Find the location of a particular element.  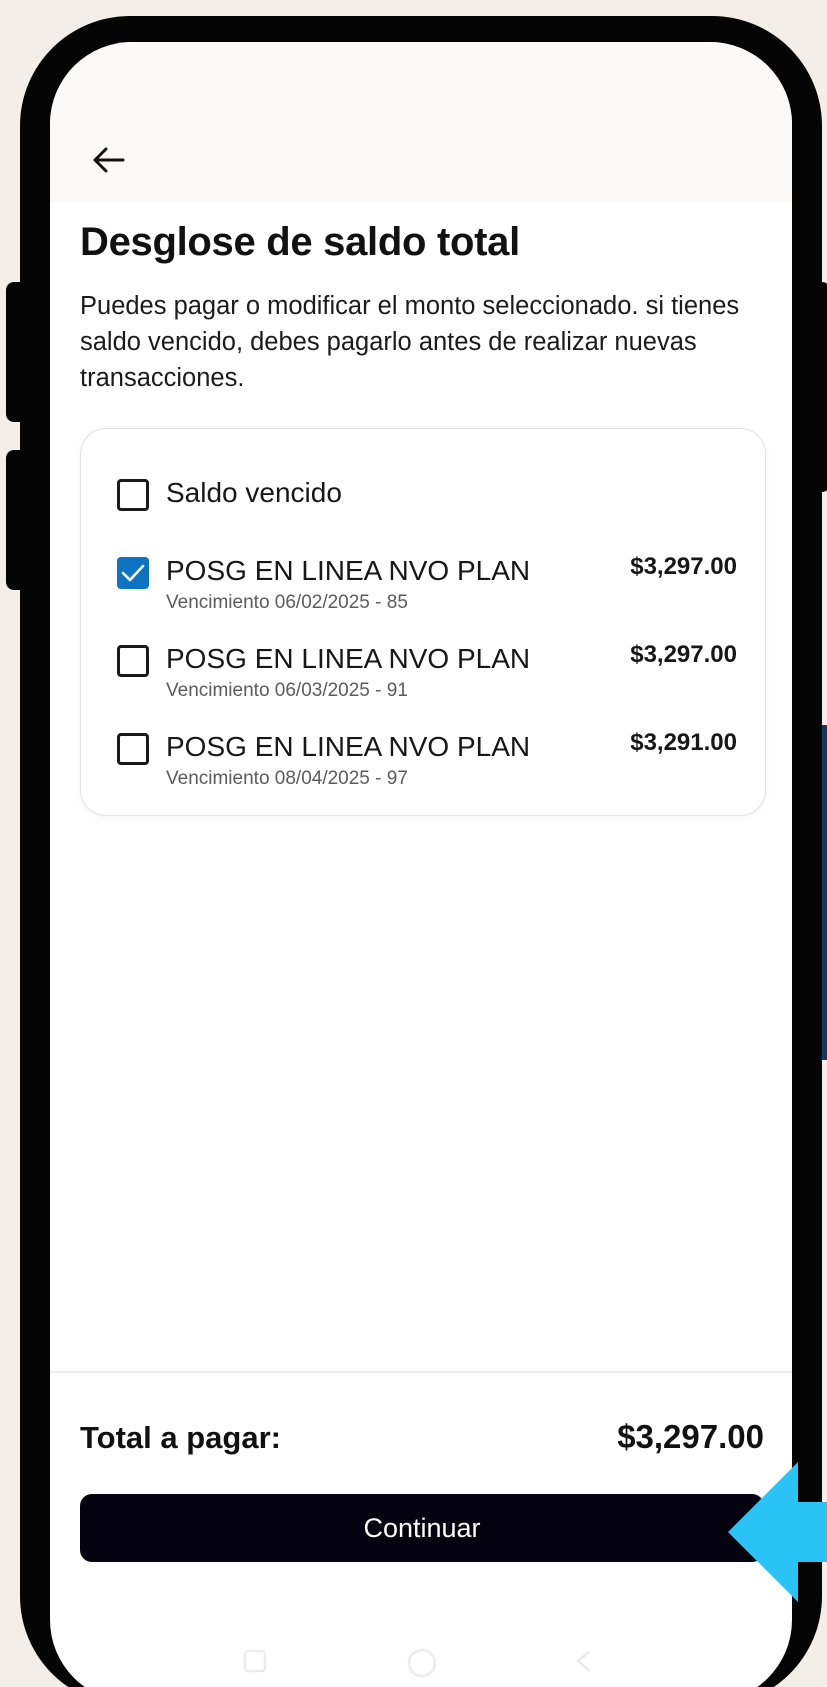

checkmark-icon is located at coordinates (133, 573).